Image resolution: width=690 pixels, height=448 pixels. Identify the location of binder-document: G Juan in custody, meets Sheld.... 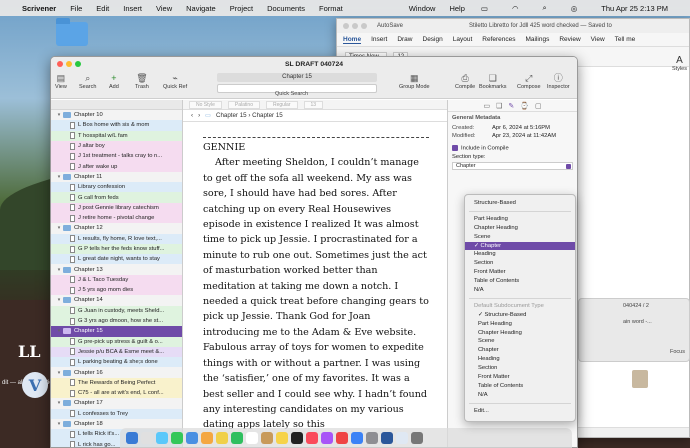
(116, 310).